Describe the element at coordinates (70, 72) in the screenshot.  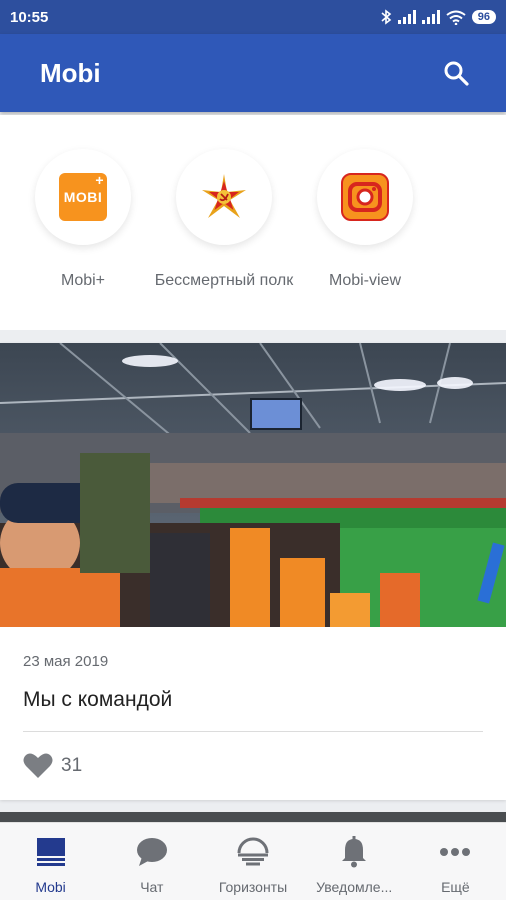
I see `app-title: Mobi` at that location.